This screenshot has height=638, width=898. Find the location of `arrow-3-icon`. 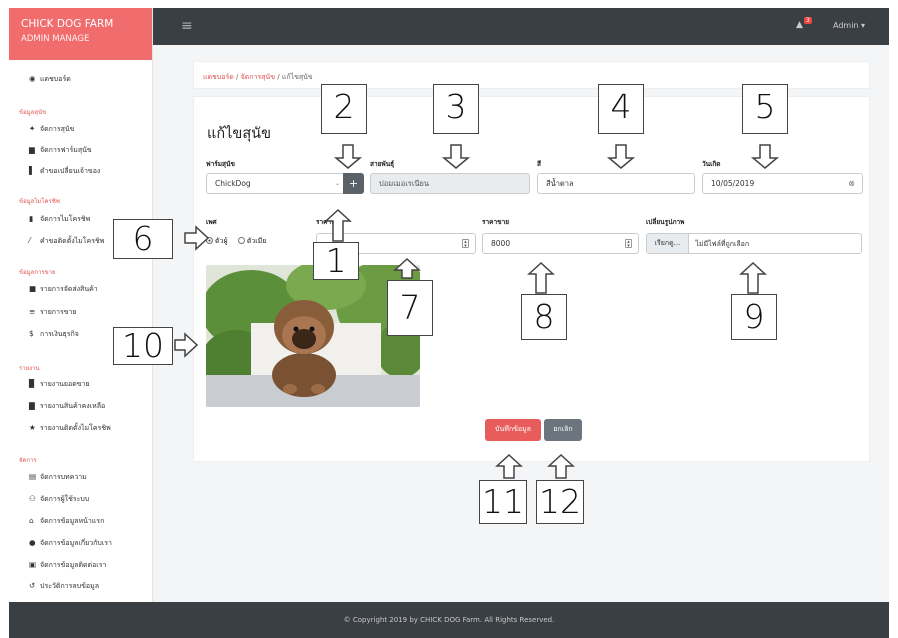

arrow-3-icon is located at coordinates (456, 156).